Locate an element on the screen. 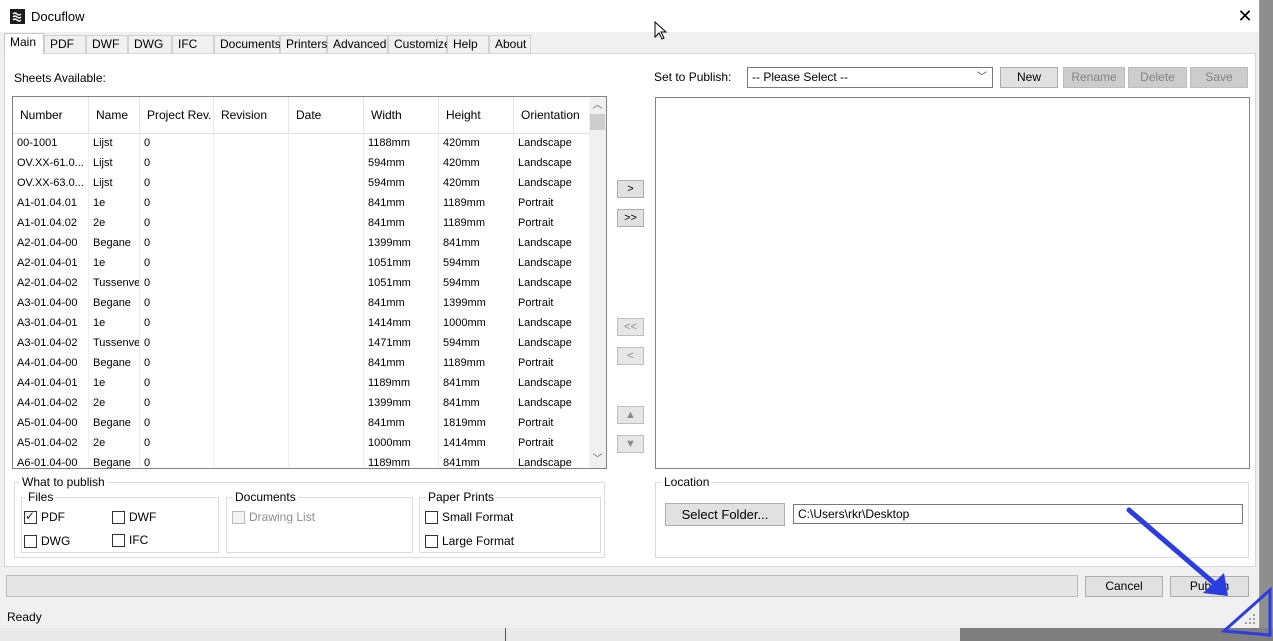 The width and height of the screenshot is (1273, 641). tab-pdf: PDF is located at coordinates (65, 44).